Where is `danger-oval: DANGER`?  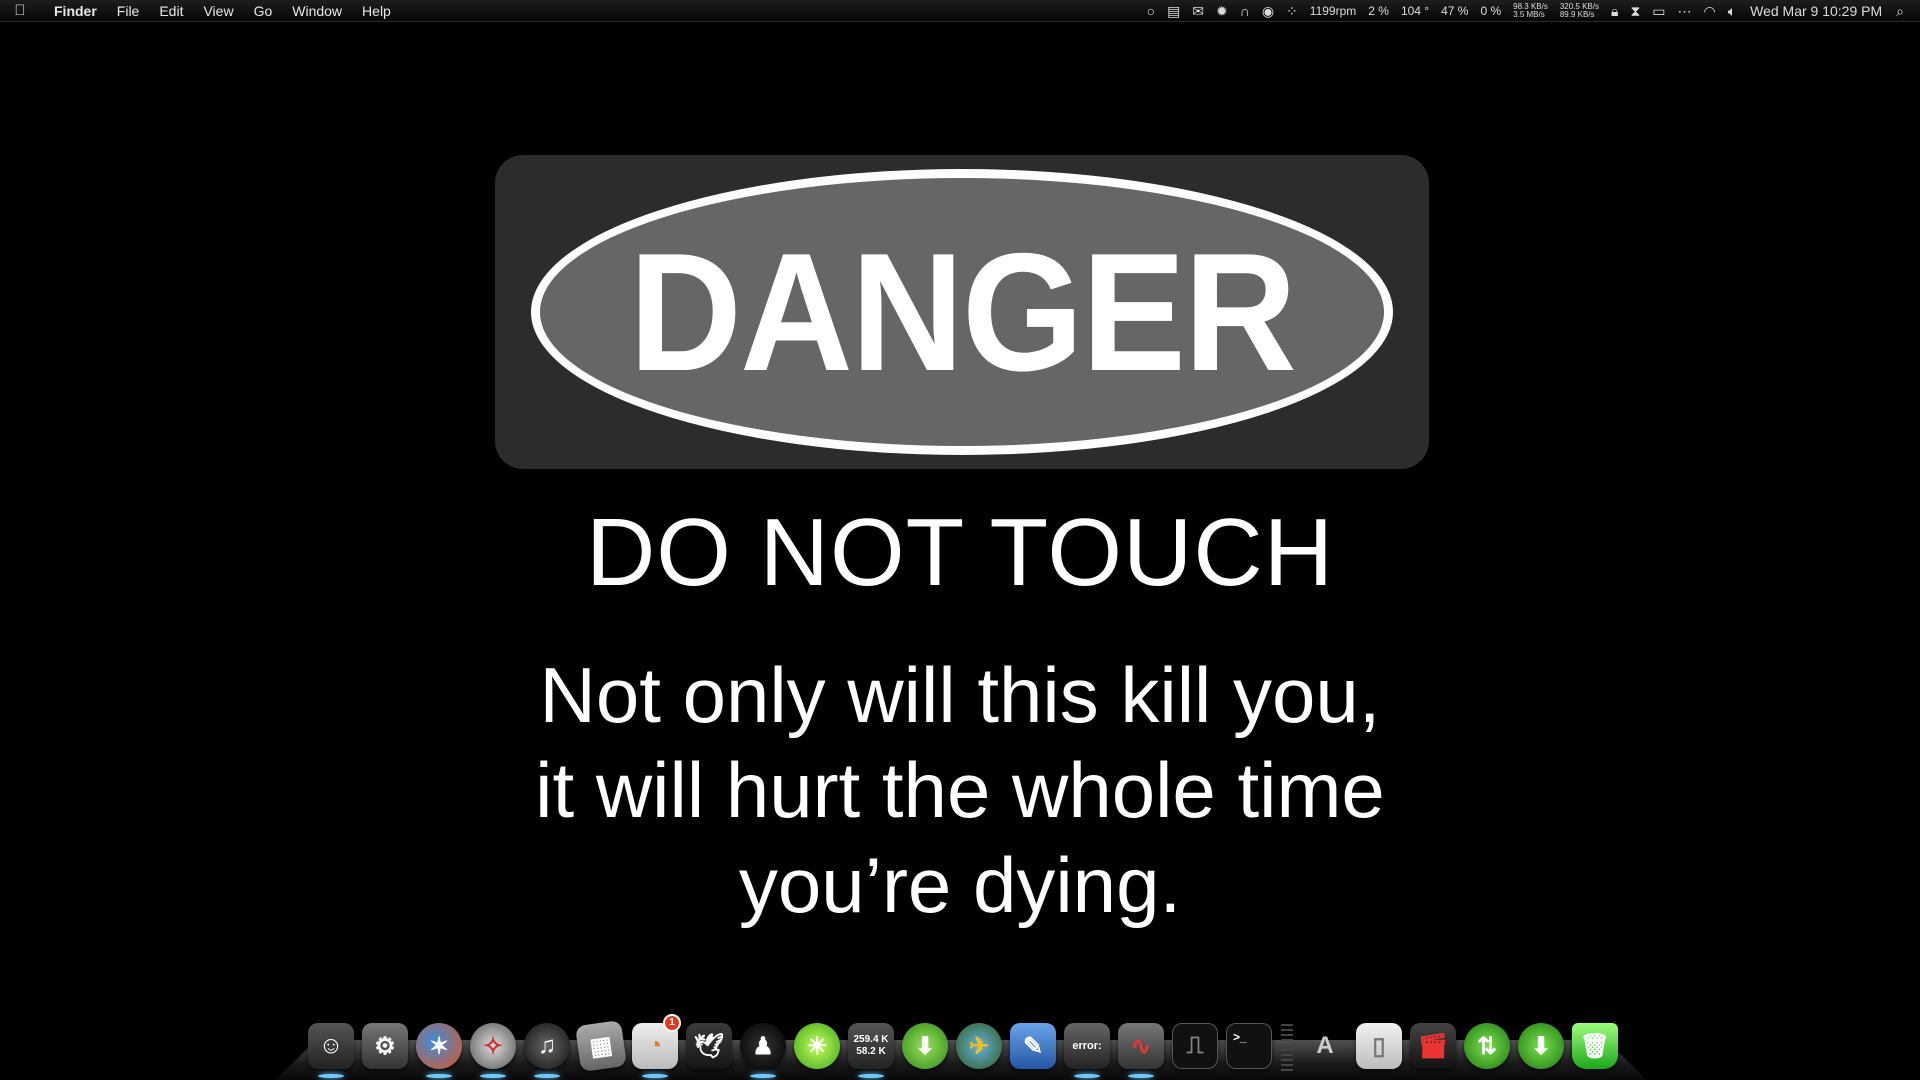 danger-oval: DANGER is located at coordinates (962, 312).